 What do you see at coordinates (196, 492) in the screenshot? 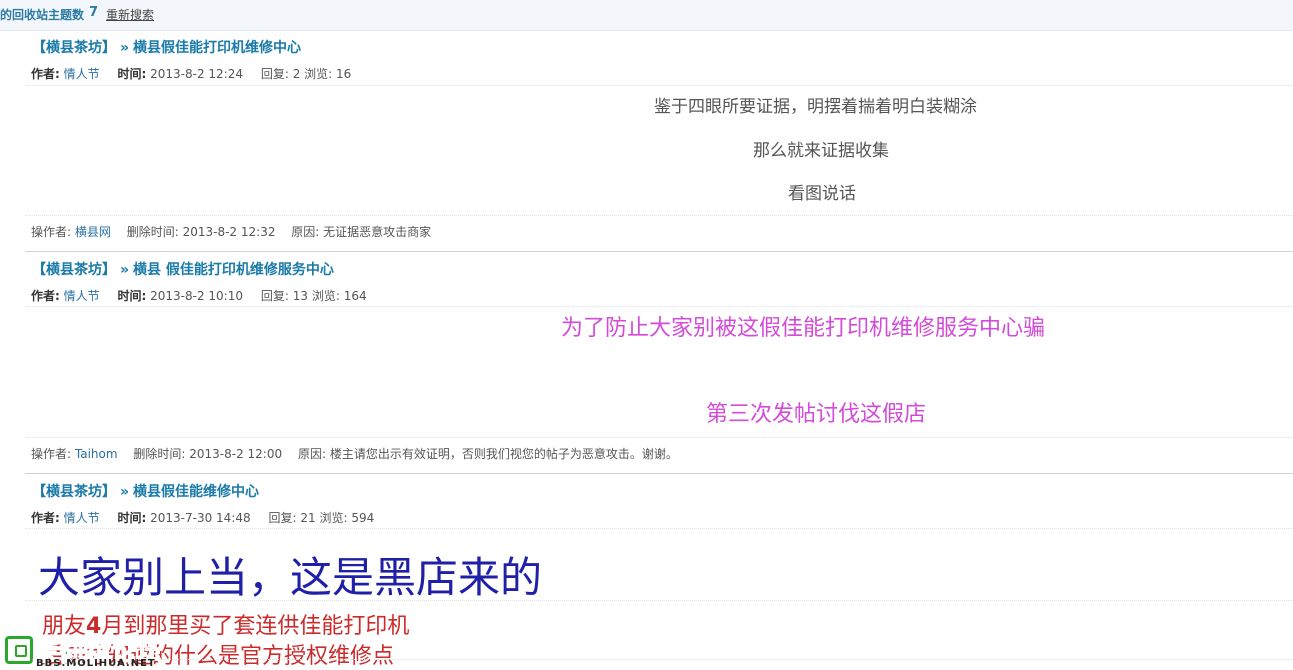
I see `thread-title: 横县假佳能维修中心` at bounding box center [196, 492].